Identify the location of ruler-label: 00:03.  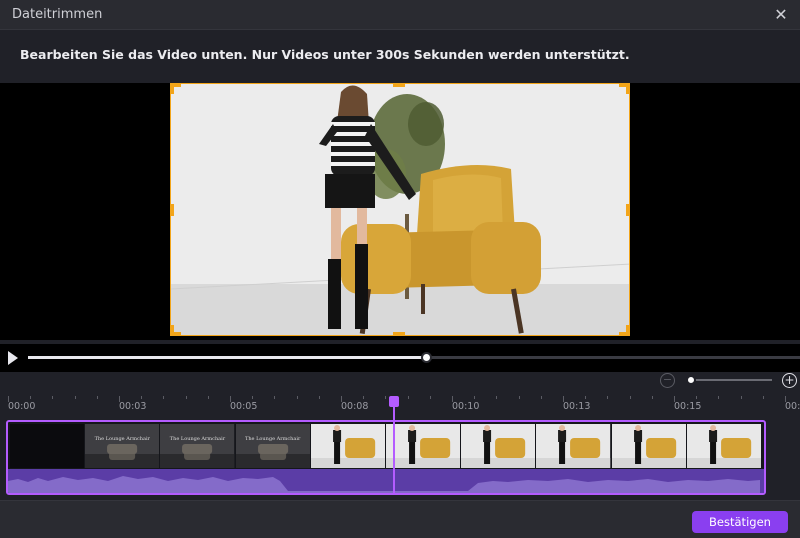
(133, 406).